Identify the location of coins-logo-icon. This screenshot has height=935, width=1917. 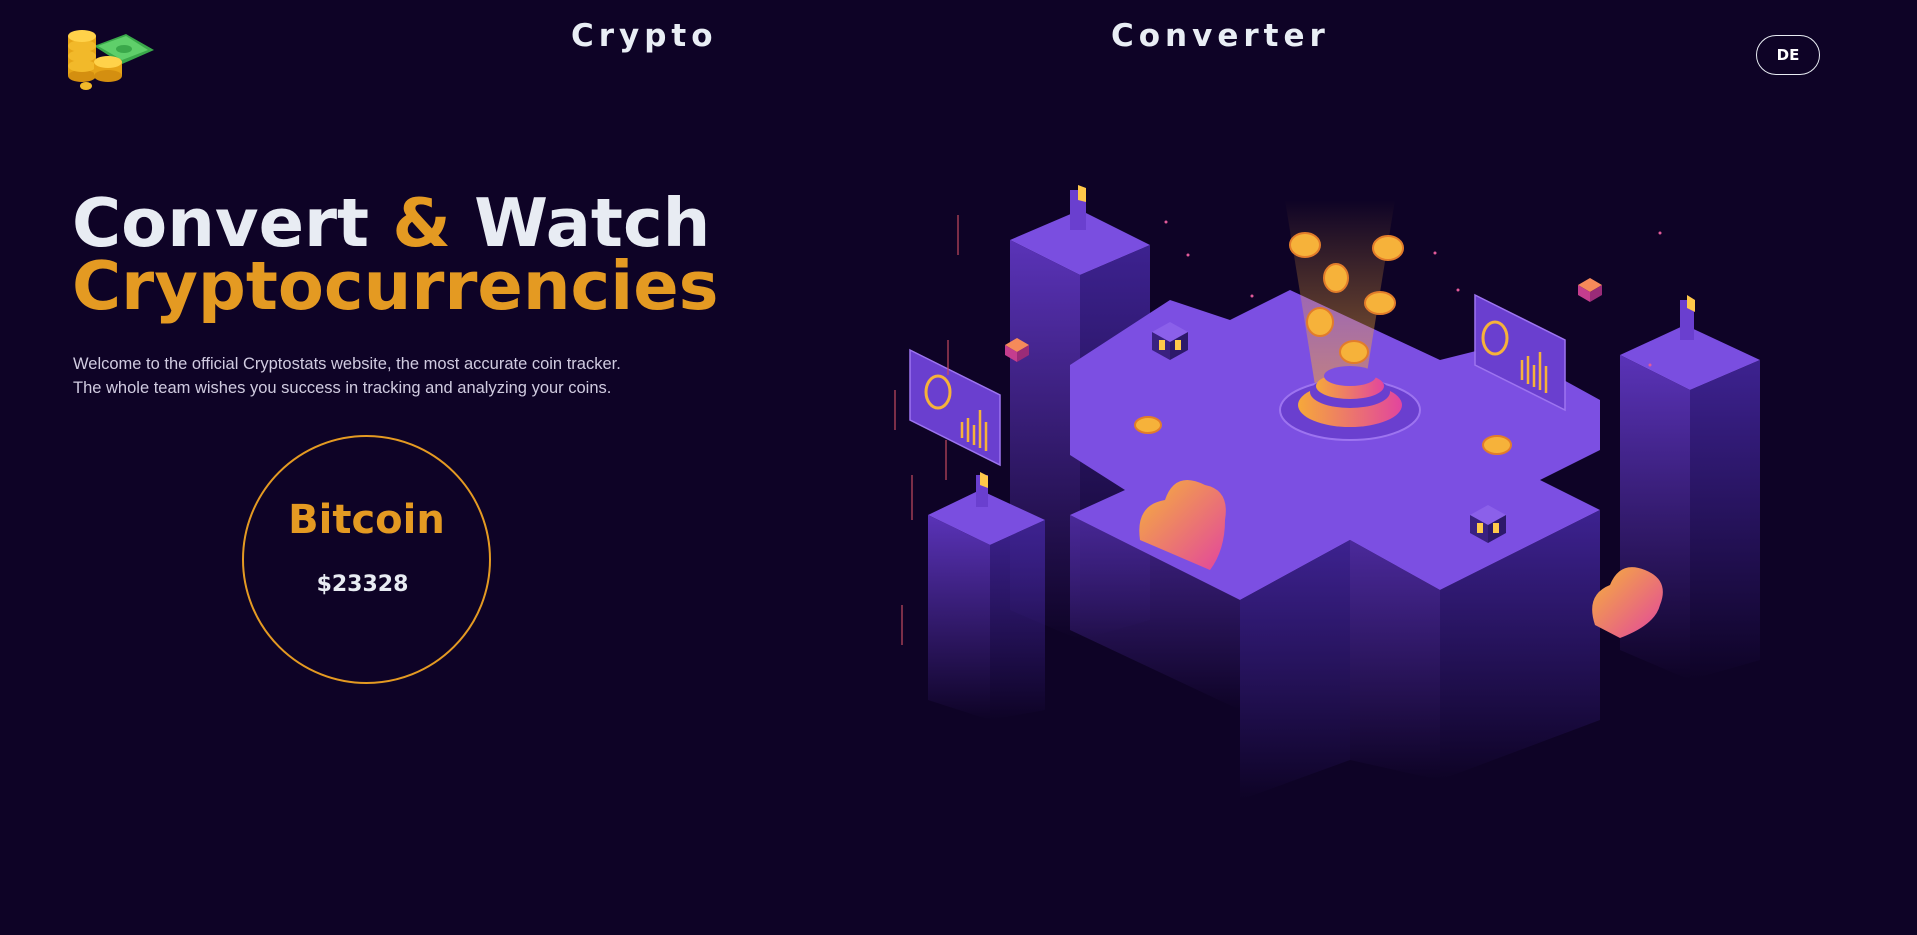
(110, 64).